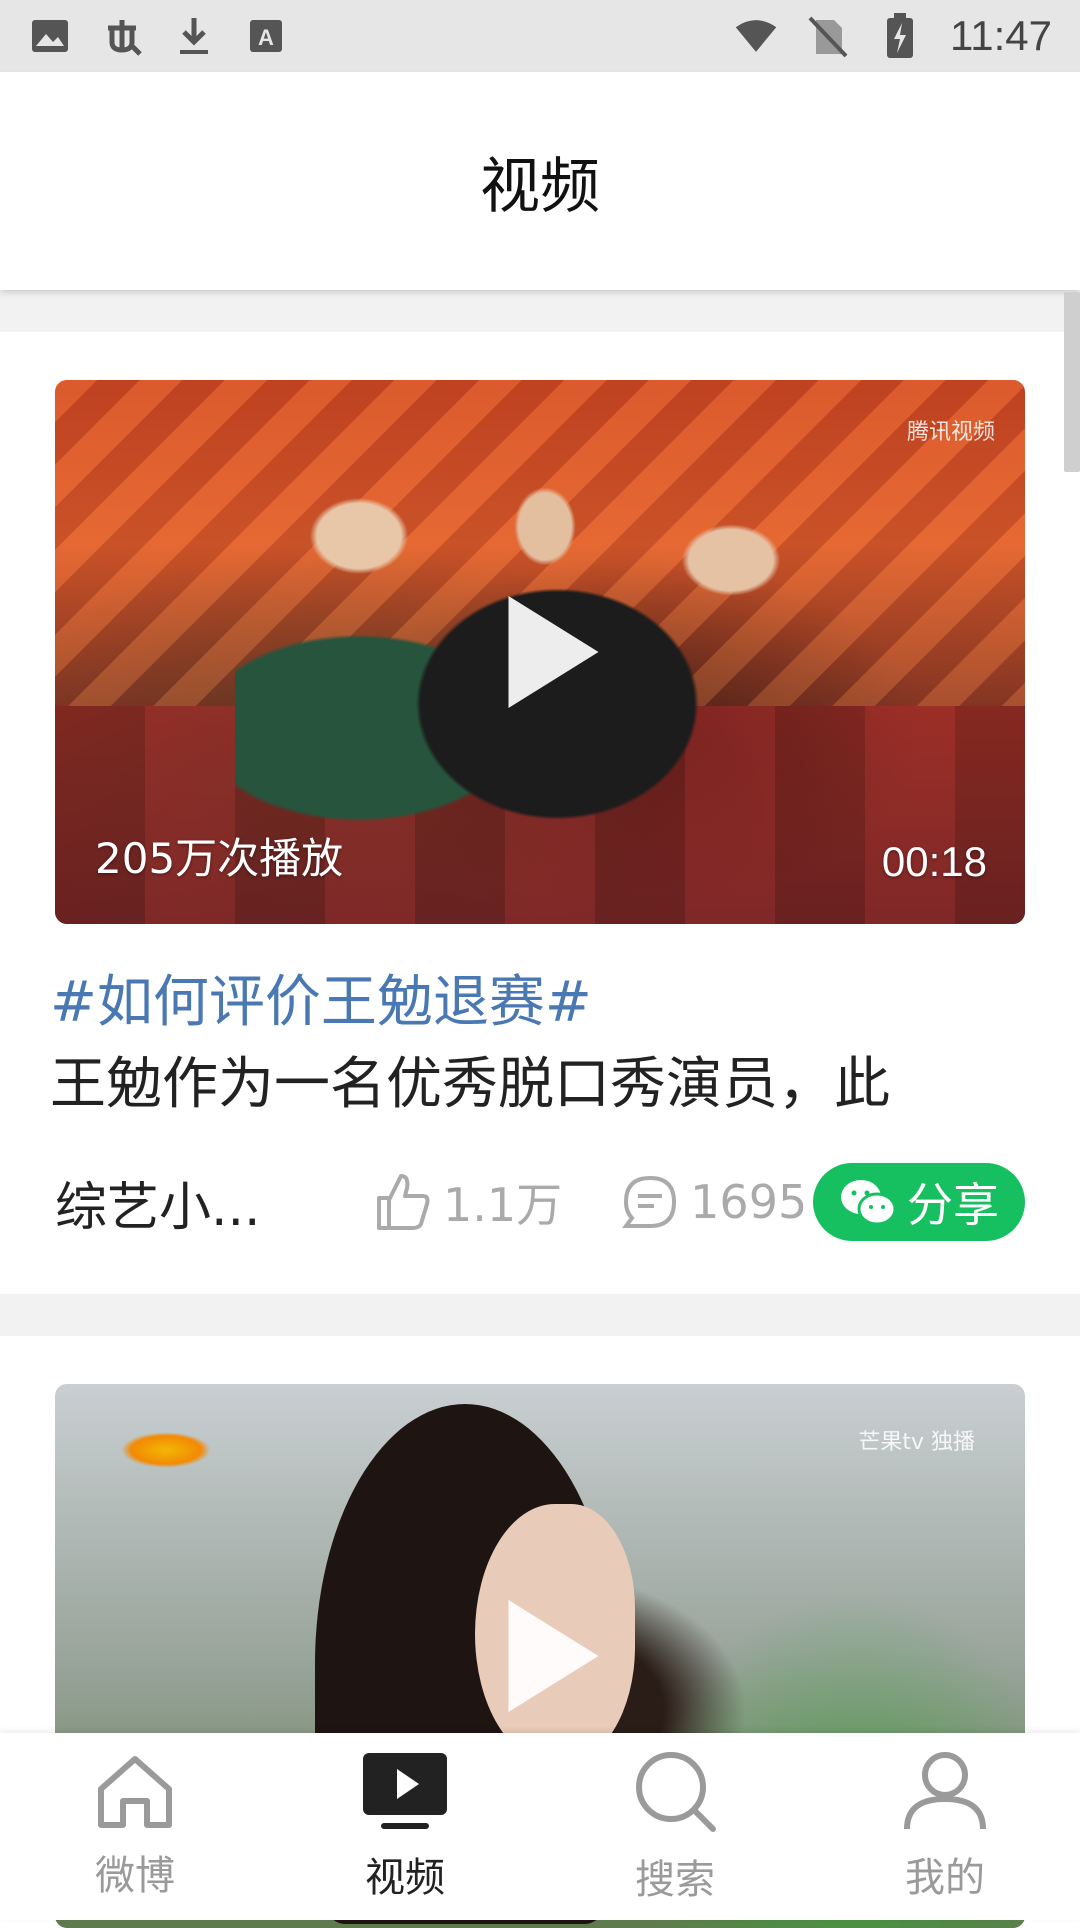 Image resolution: width=1080 pixels, height=1928 pixels. I want to click on nav-item-video: 视频, so click(405, 1826).